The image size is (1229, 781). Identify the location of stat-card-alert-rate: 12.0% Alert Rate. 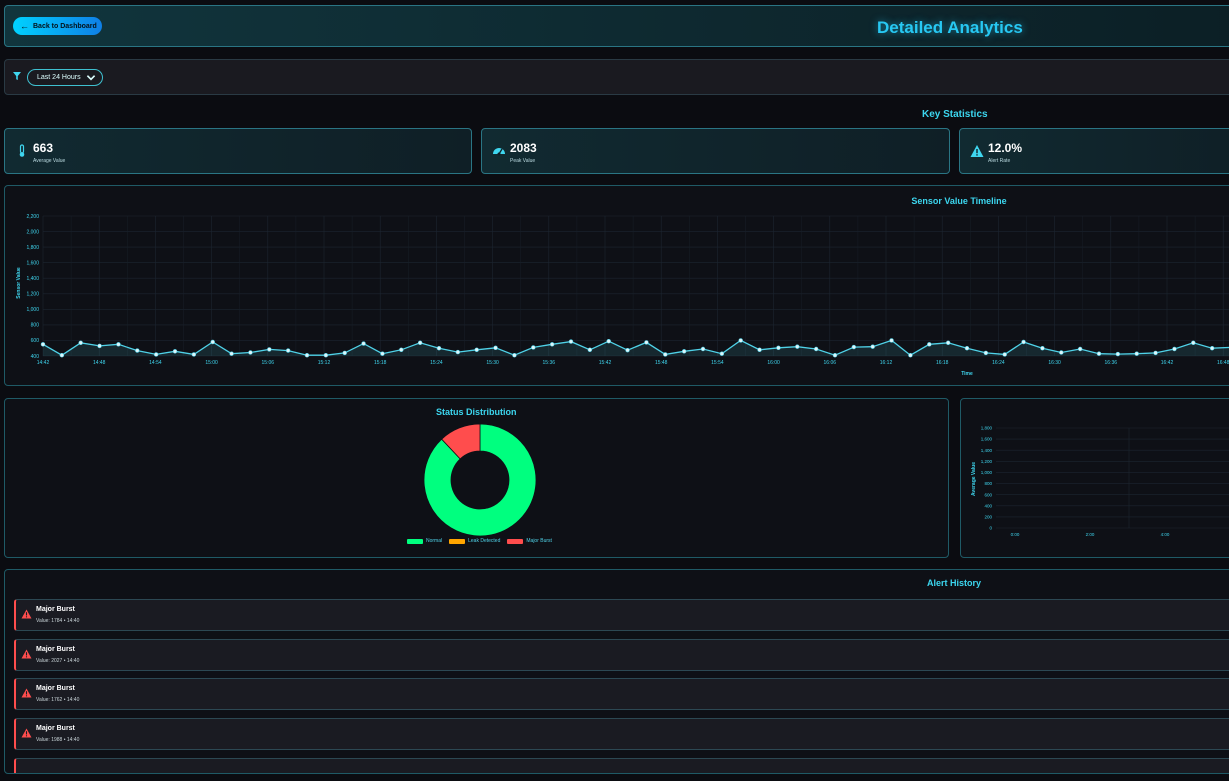
(1094, 151).